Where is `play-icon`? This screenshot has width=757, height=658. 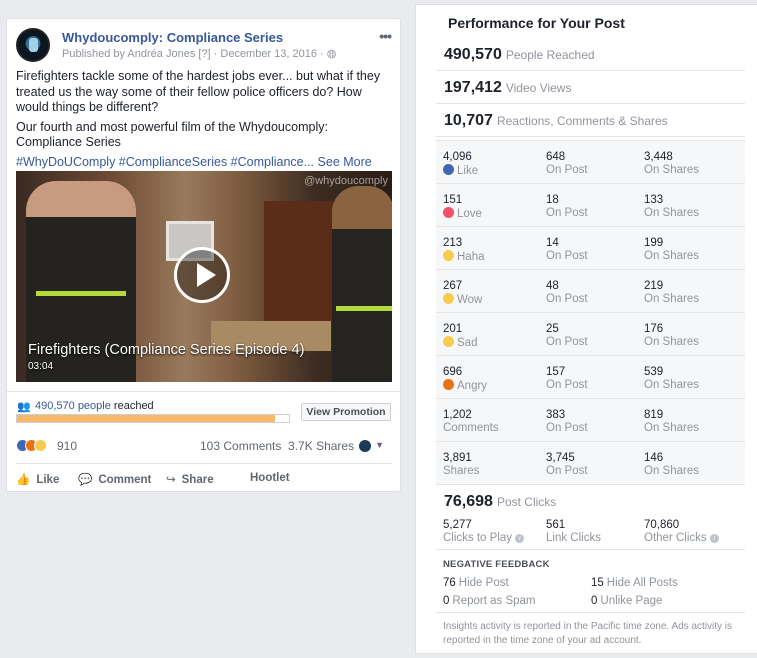 play-icon is located at coordinates (202, 275).